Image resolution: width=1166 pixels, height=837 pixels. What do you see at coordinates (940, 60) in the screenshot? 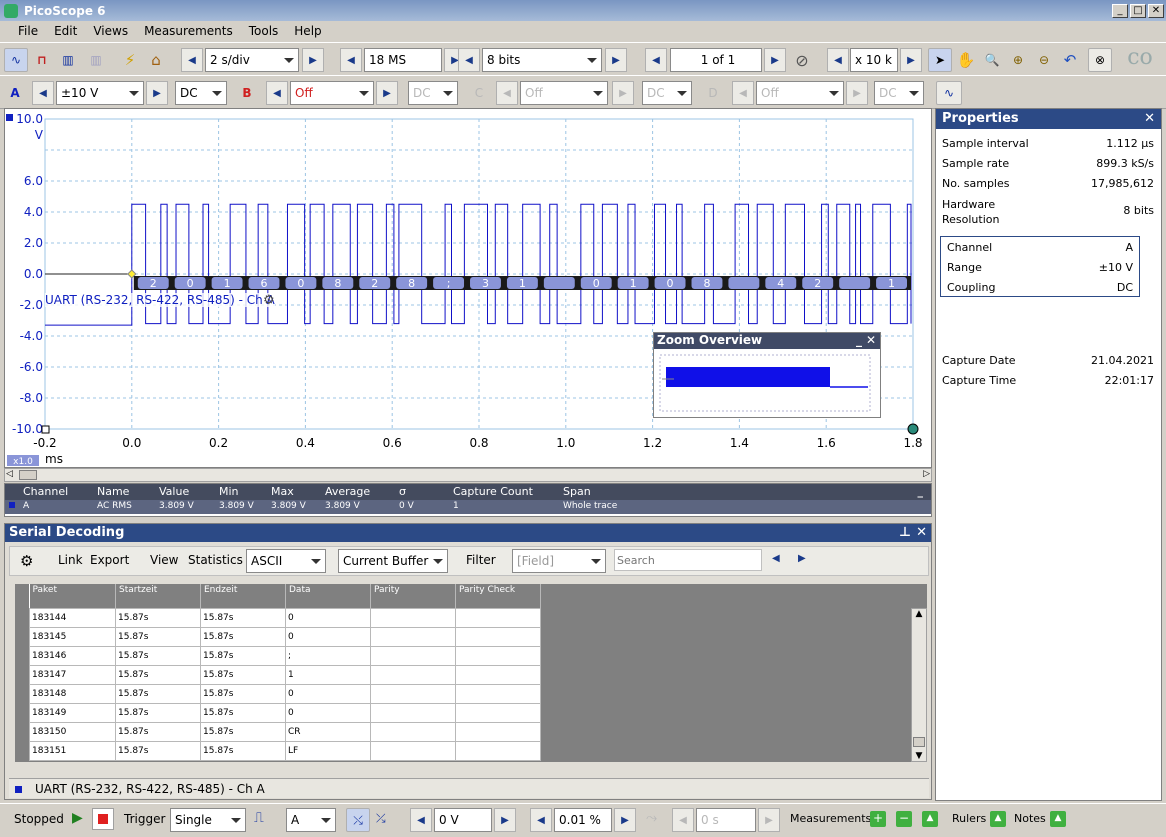
I see `pointer-tool-icon: ➤` at bounding box center [940, 60].